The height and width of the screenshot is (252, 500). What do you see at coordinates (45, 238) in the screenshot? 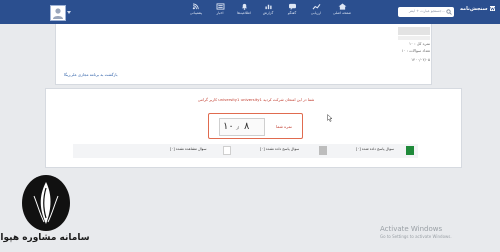
I see `logo-text: سامانه مشاوره هپوا` at bounding box center [45, 238].